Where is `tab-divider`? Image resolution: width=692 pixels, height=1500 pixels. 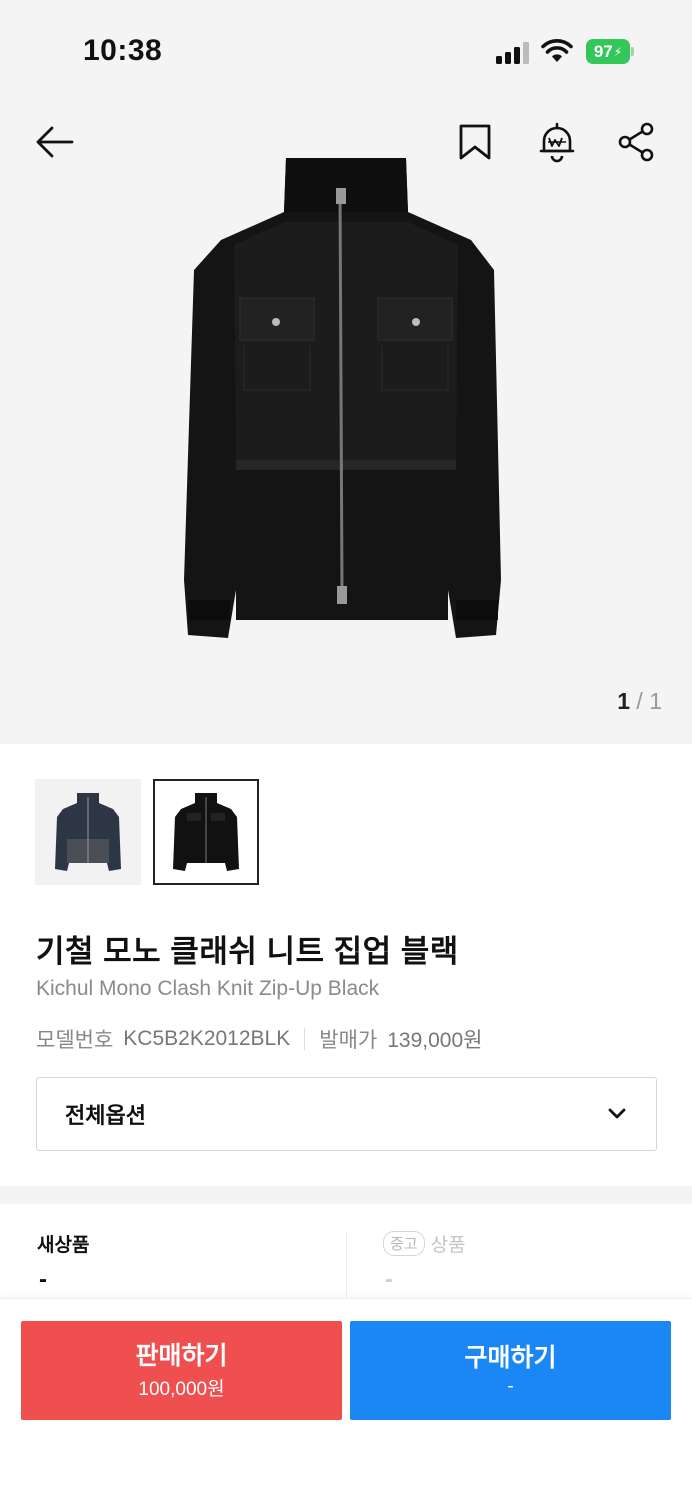
tab-divider is located at coordinates (346, 1266).